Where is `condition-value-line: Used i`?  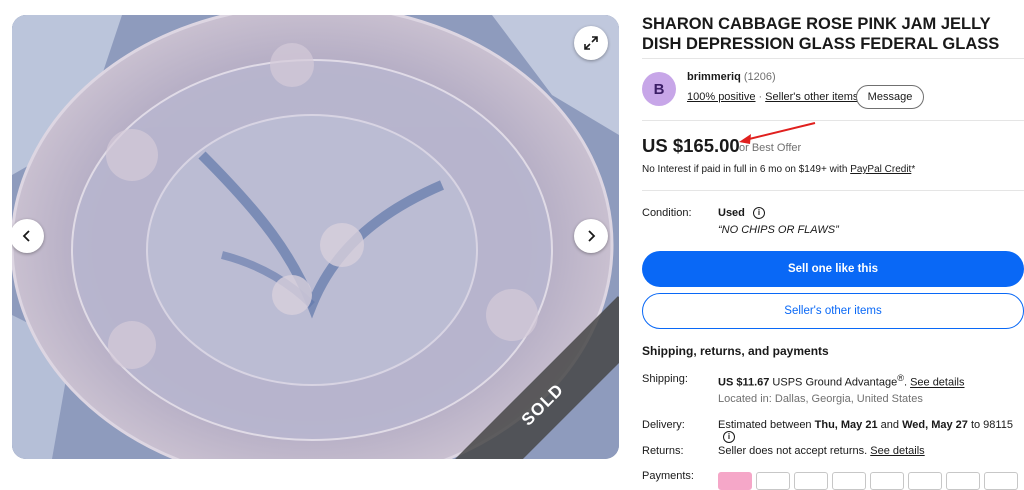
condition-value-line: Used i is located at coordinates (741, 213).